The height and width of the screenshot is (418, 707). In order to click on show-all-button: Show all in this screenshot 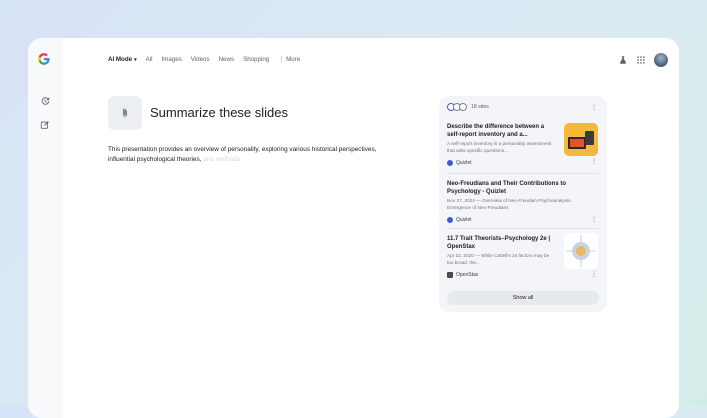, I will do `click(523, 298)`.